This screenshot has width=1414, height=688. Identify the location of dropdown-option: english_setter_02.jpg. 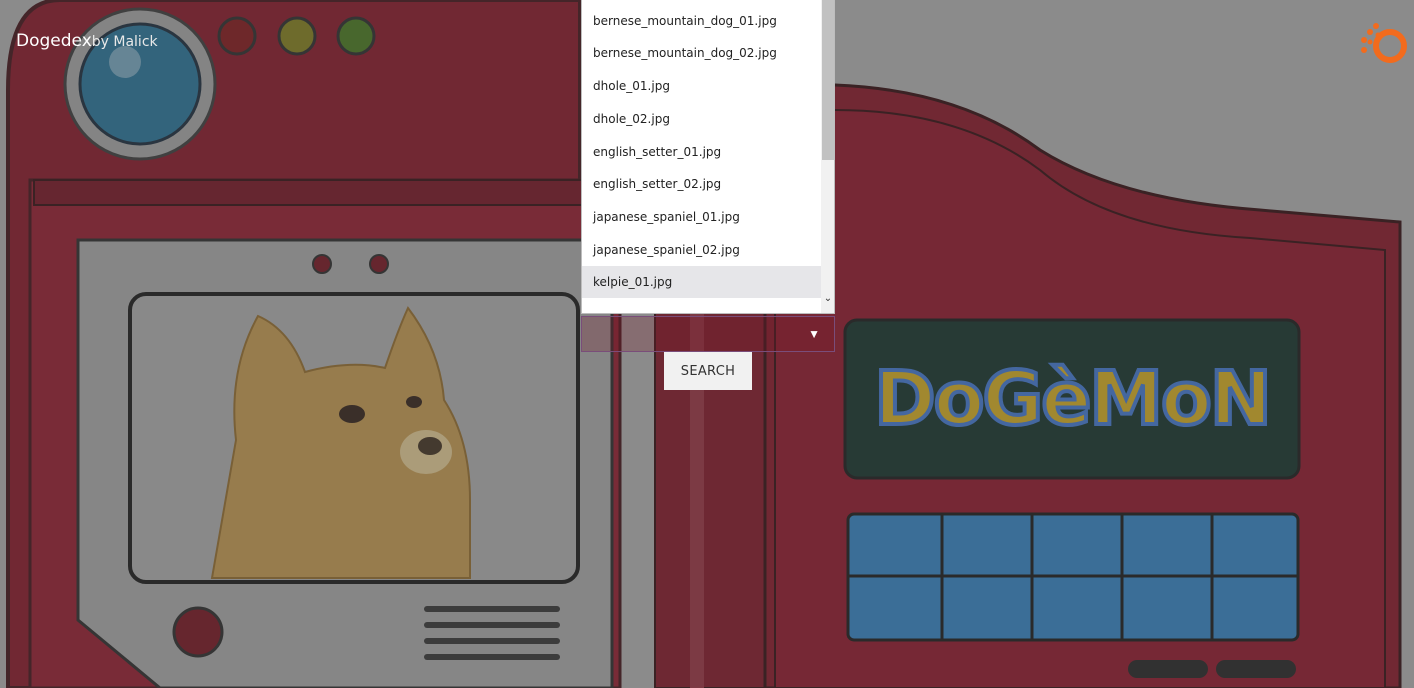
(701, 184).